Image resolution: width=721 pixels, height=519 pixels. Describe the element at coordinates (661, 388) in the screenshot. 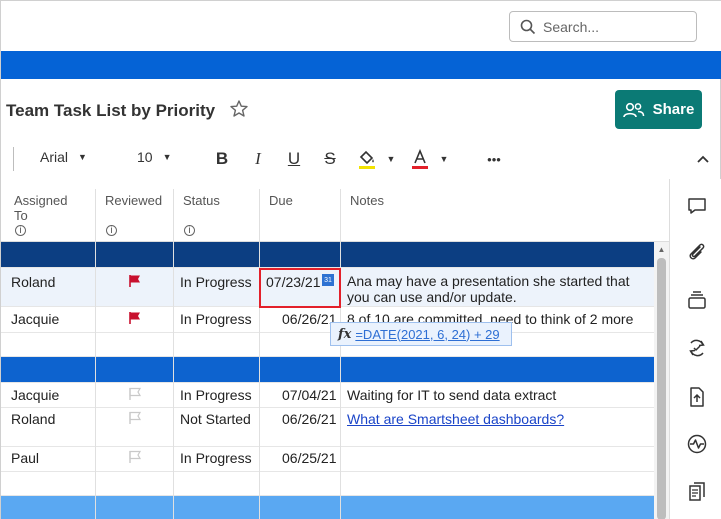

I see `scrollbar-thumb` at that location.